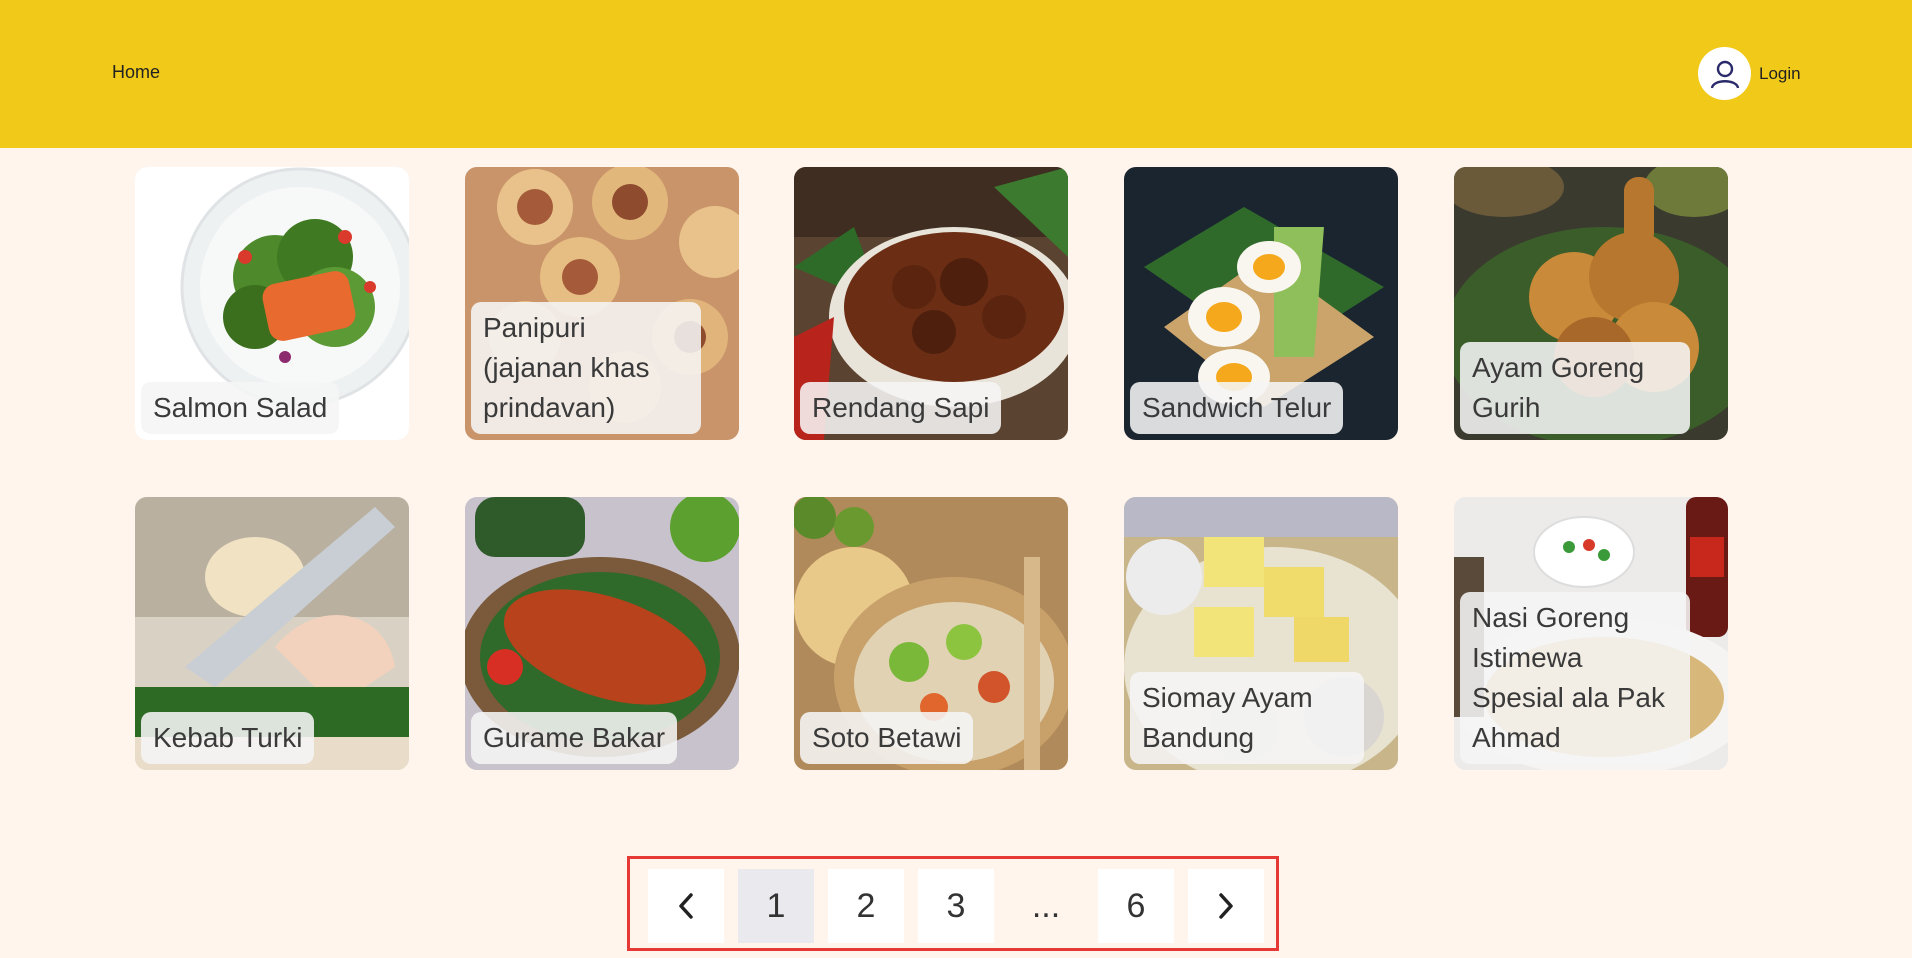 This screenshot has width=1912, height=958. Describe the element at coordinates (776, 906) in the screenshot. I see `page-button-1: 1` at that location.